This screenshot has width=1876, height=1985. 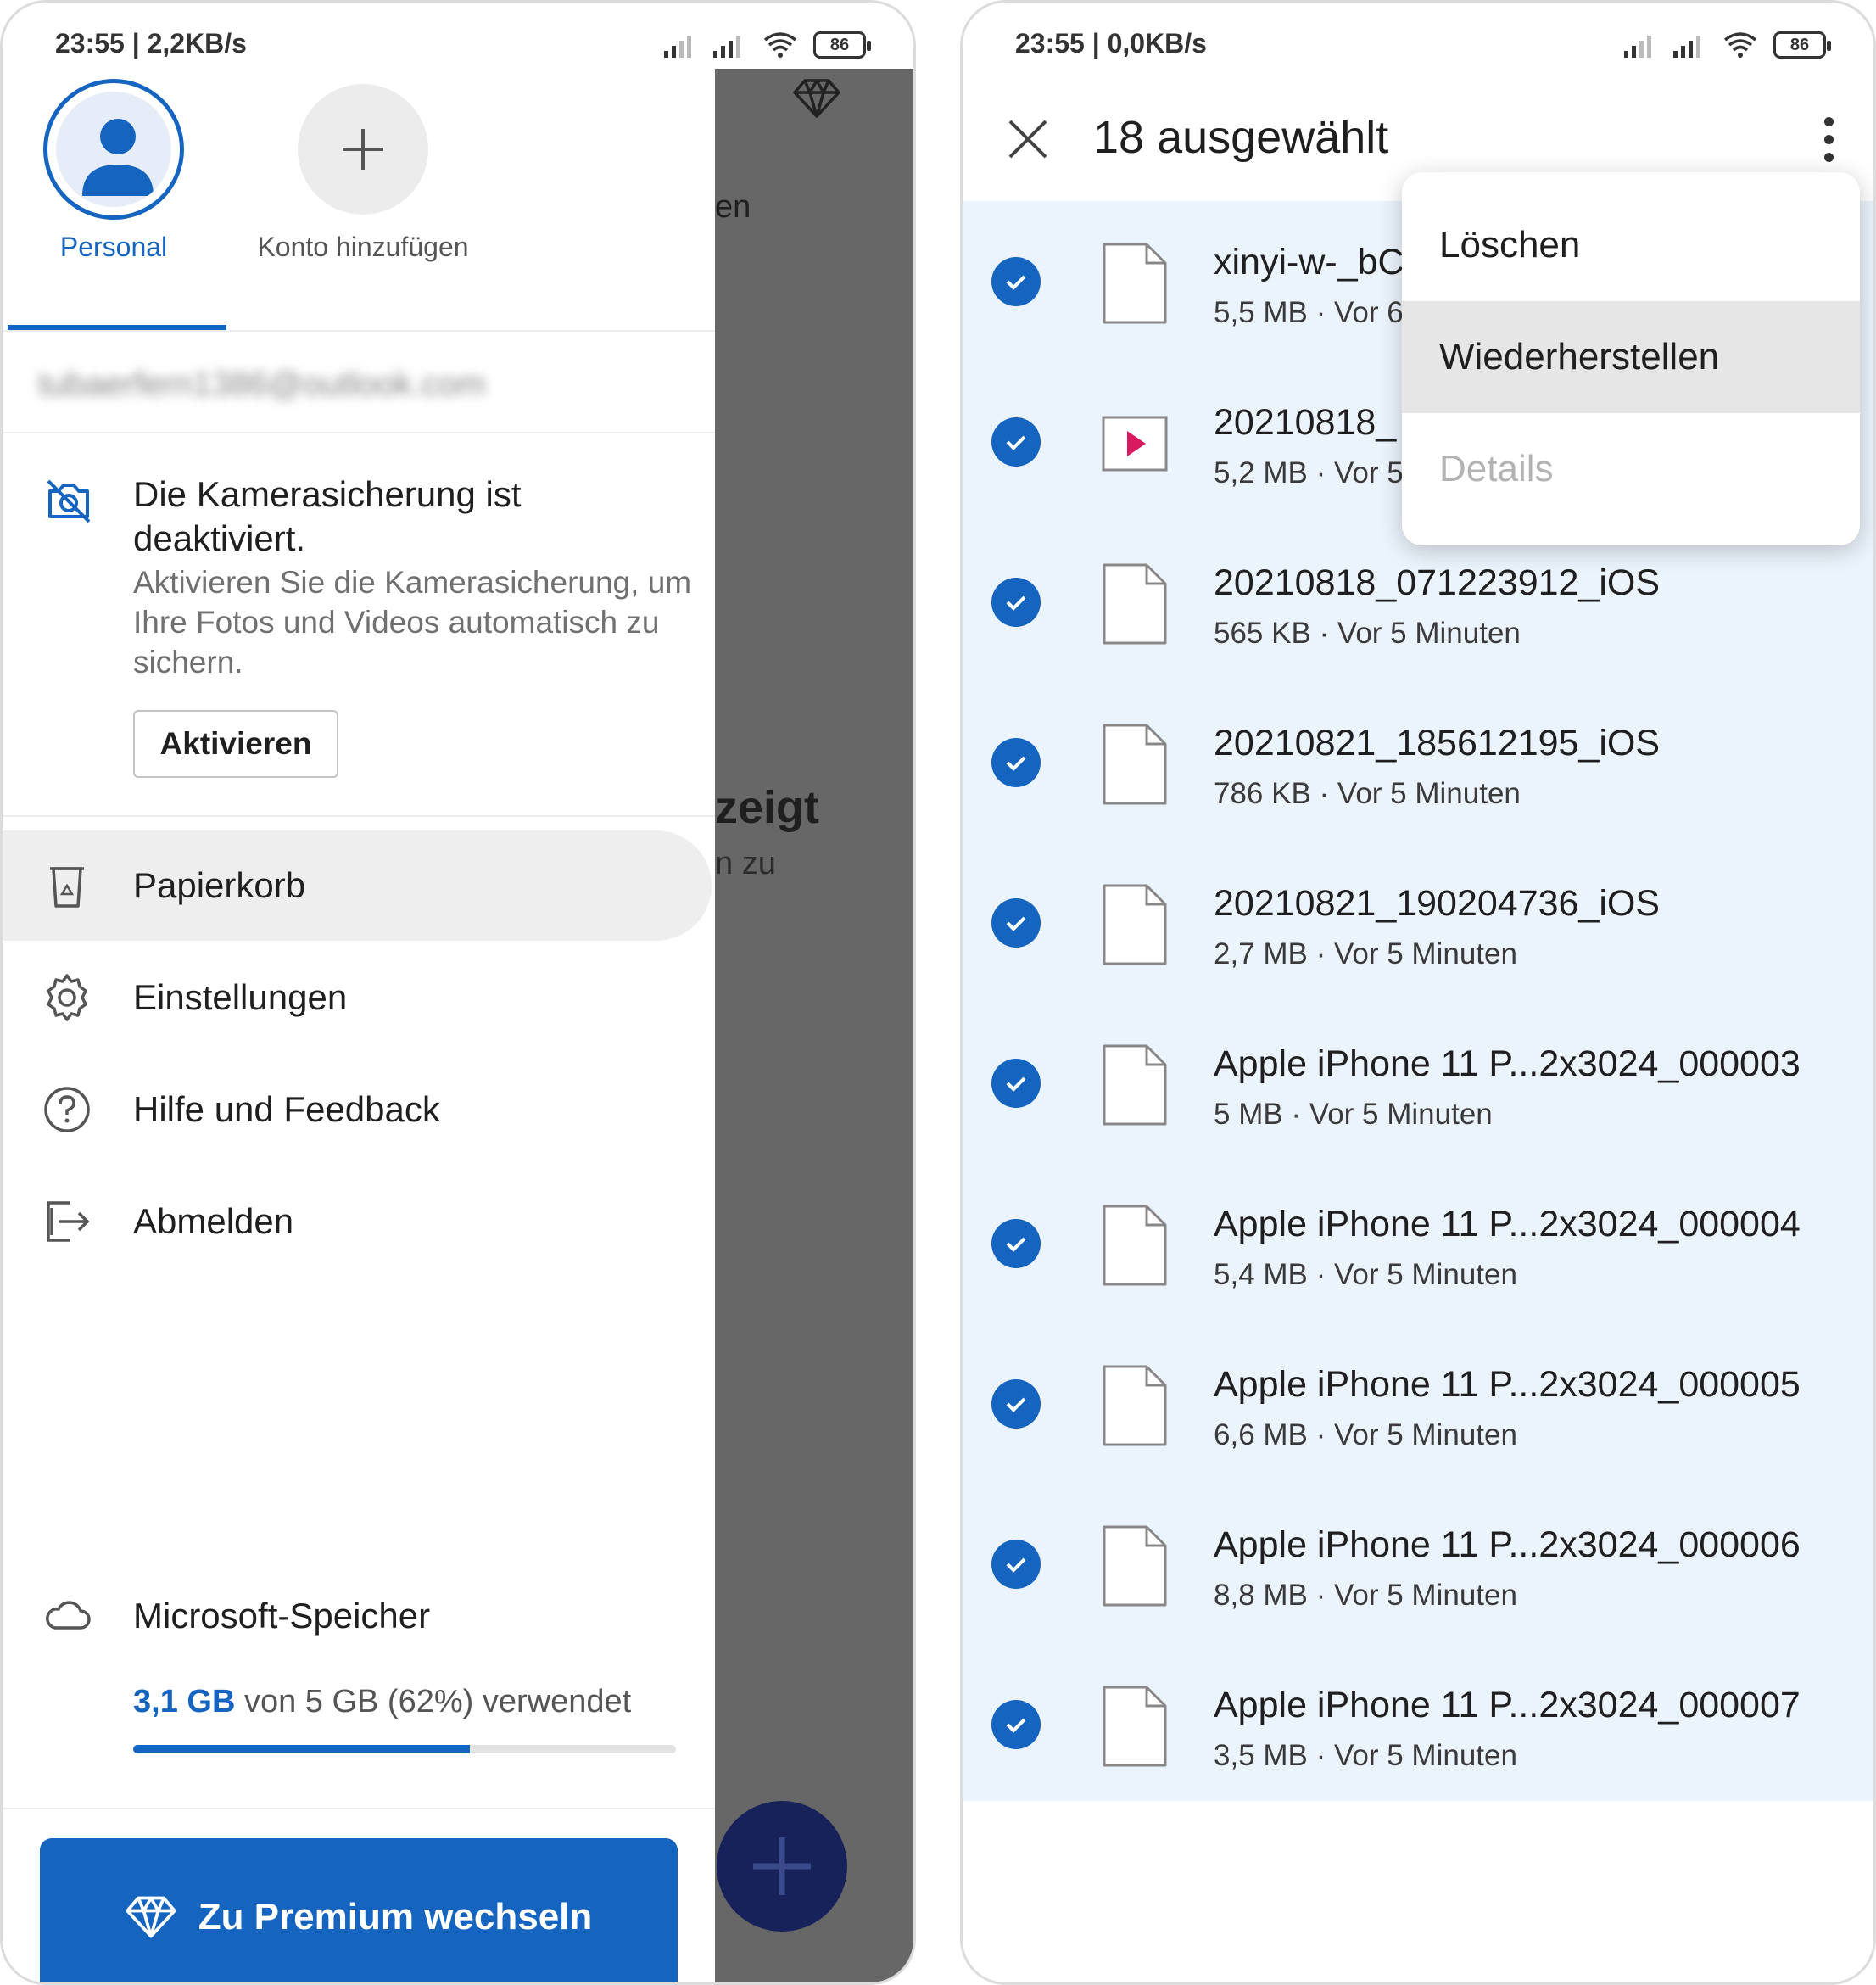 What do you see at coordinates (1631, 469) in the screenshot?
I see `context-menu-item: Details` at bounding box center [1631, 469].